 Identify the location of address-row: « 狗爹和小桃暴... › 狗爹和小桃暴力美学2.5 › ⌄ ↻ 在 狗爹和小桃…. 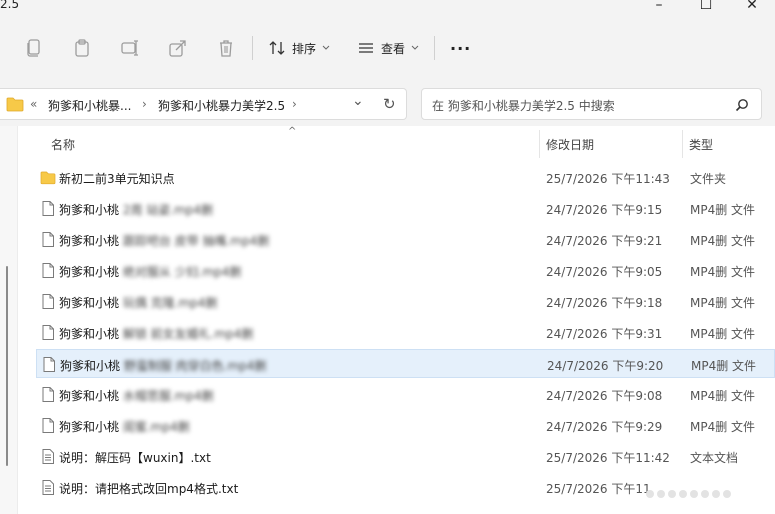
(387, 104).